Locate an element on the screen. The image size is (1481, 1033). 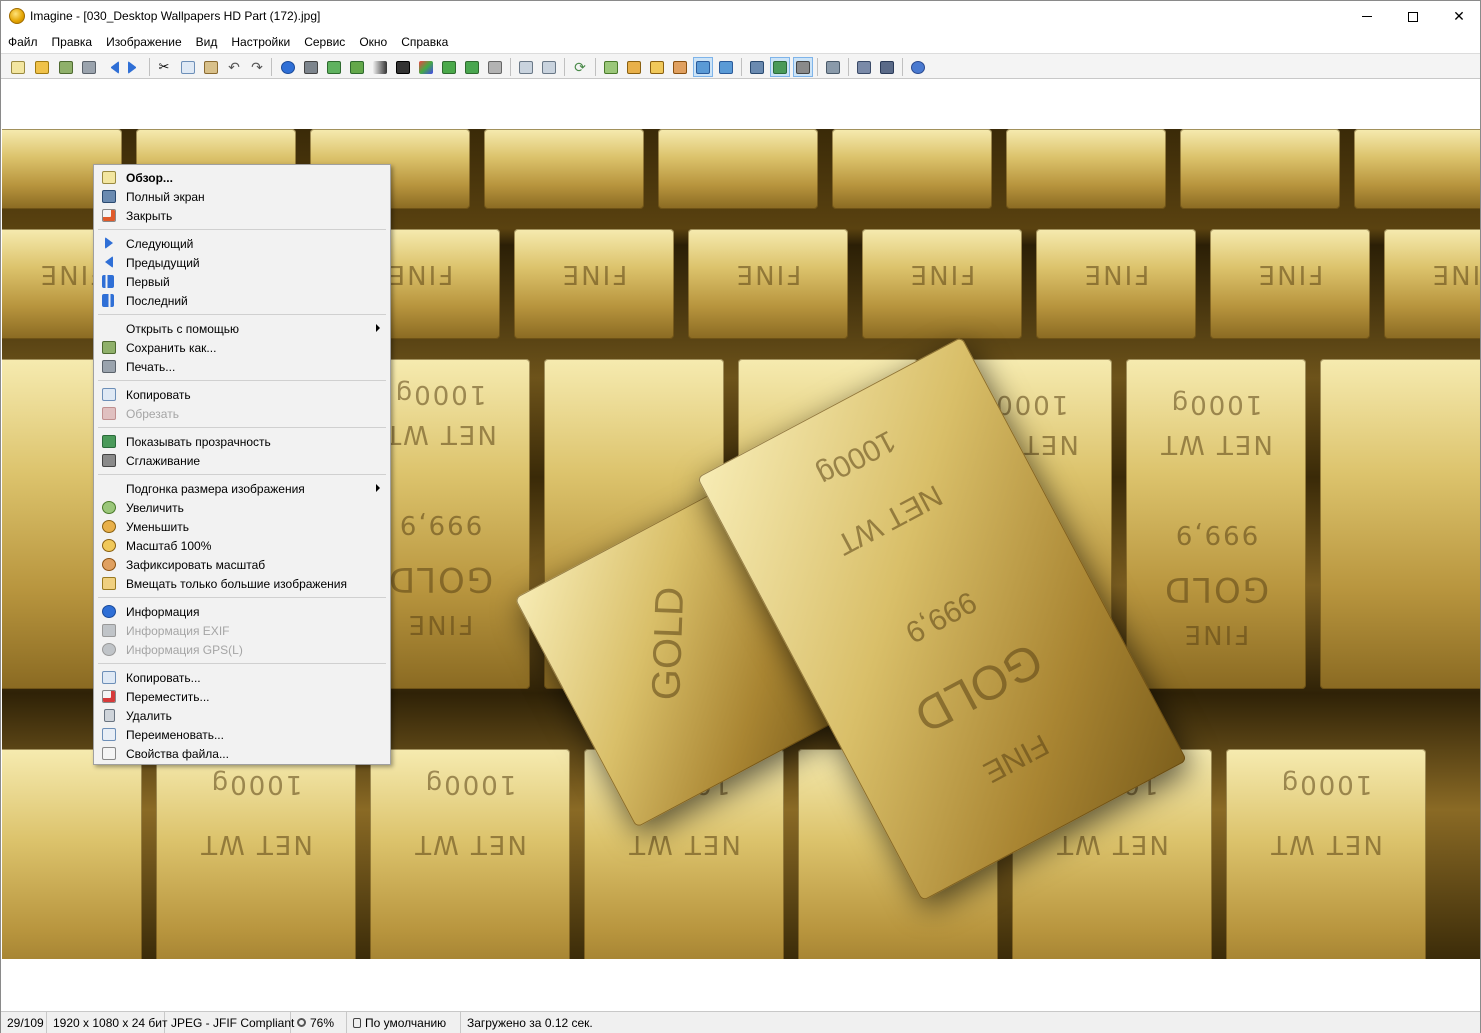
menu-item-delete: Удалить is located at coordinates (242, 715).